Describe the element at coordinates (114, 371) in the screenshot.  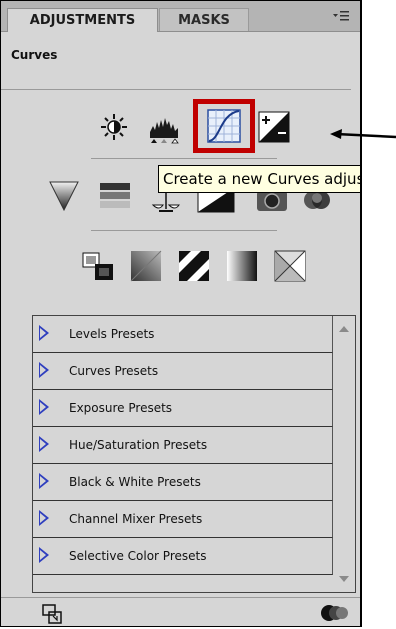
I see `preset-label: Curves Presets` at that location.